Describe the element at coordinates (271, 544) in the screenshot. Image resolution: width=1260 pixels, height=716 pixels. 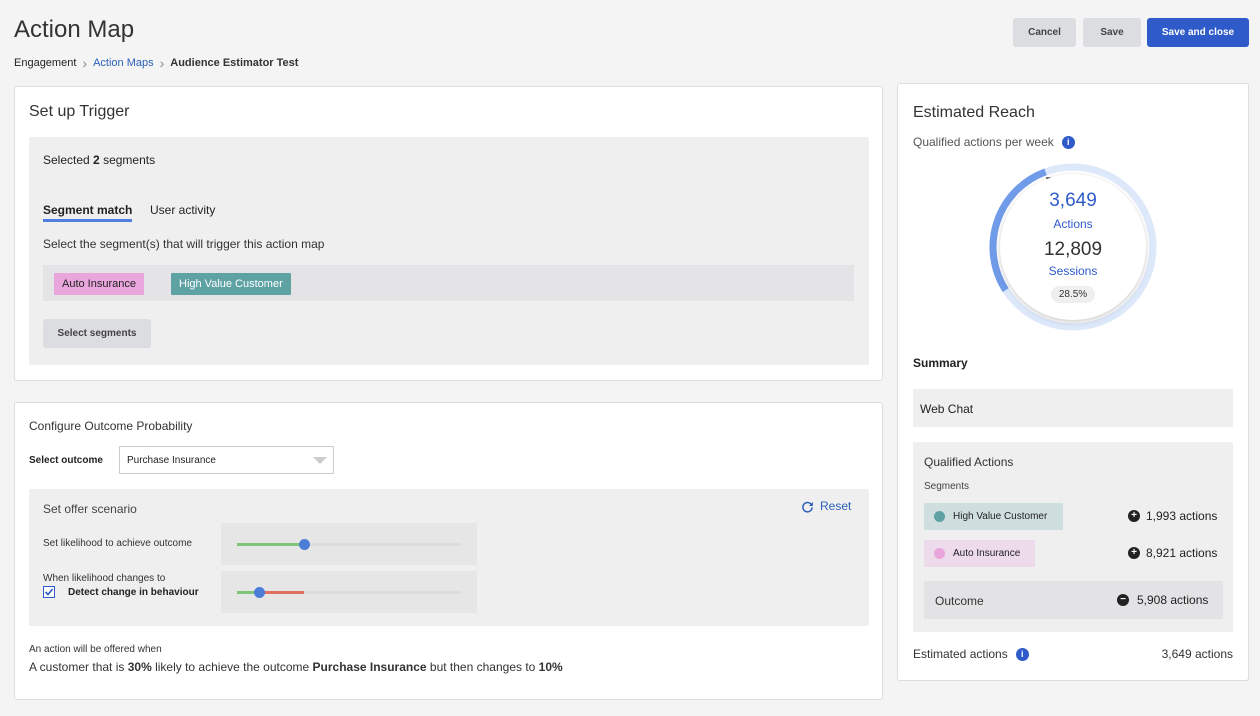
I see `likelihood-slider-fill` at that location.